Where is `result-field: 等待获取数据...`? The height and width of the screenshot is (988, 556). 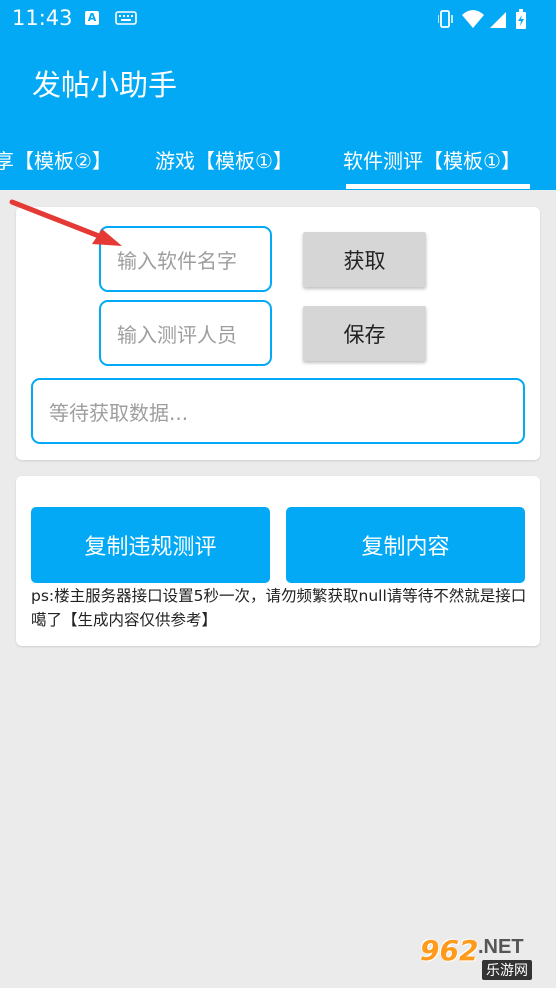
result-field: 等待获取数据... is located at coordinates (278, 411).